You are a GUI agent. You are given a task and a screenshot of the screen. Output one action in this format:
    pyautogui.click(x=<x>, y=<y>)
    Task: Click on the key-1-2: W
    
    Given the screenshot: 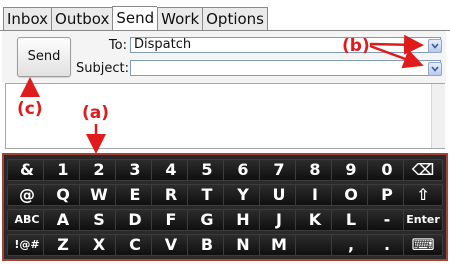 What is the action you would take?
    pyautogui.click(x=99, y=195)
    